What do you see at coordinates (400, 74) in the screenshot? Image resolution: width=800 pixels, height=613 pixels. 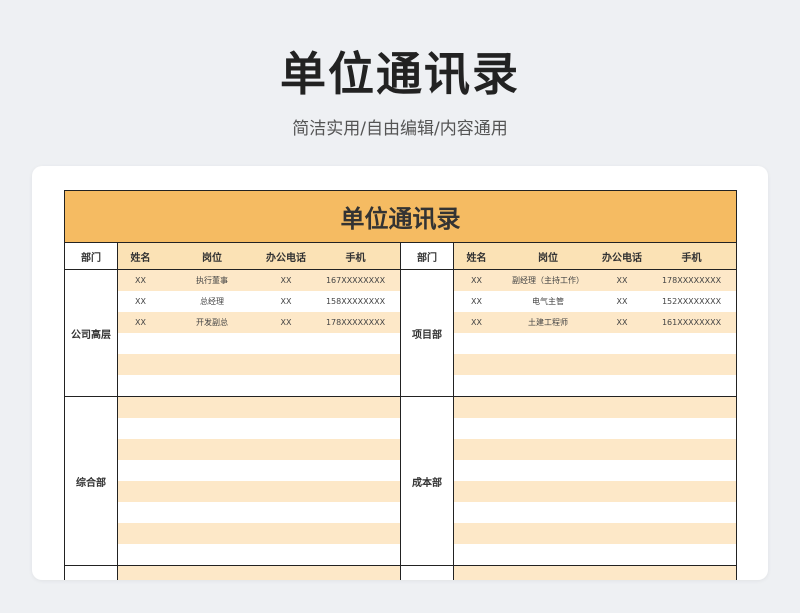 I see `page-title: 单位通讯录` at bounding box center [400, 74].